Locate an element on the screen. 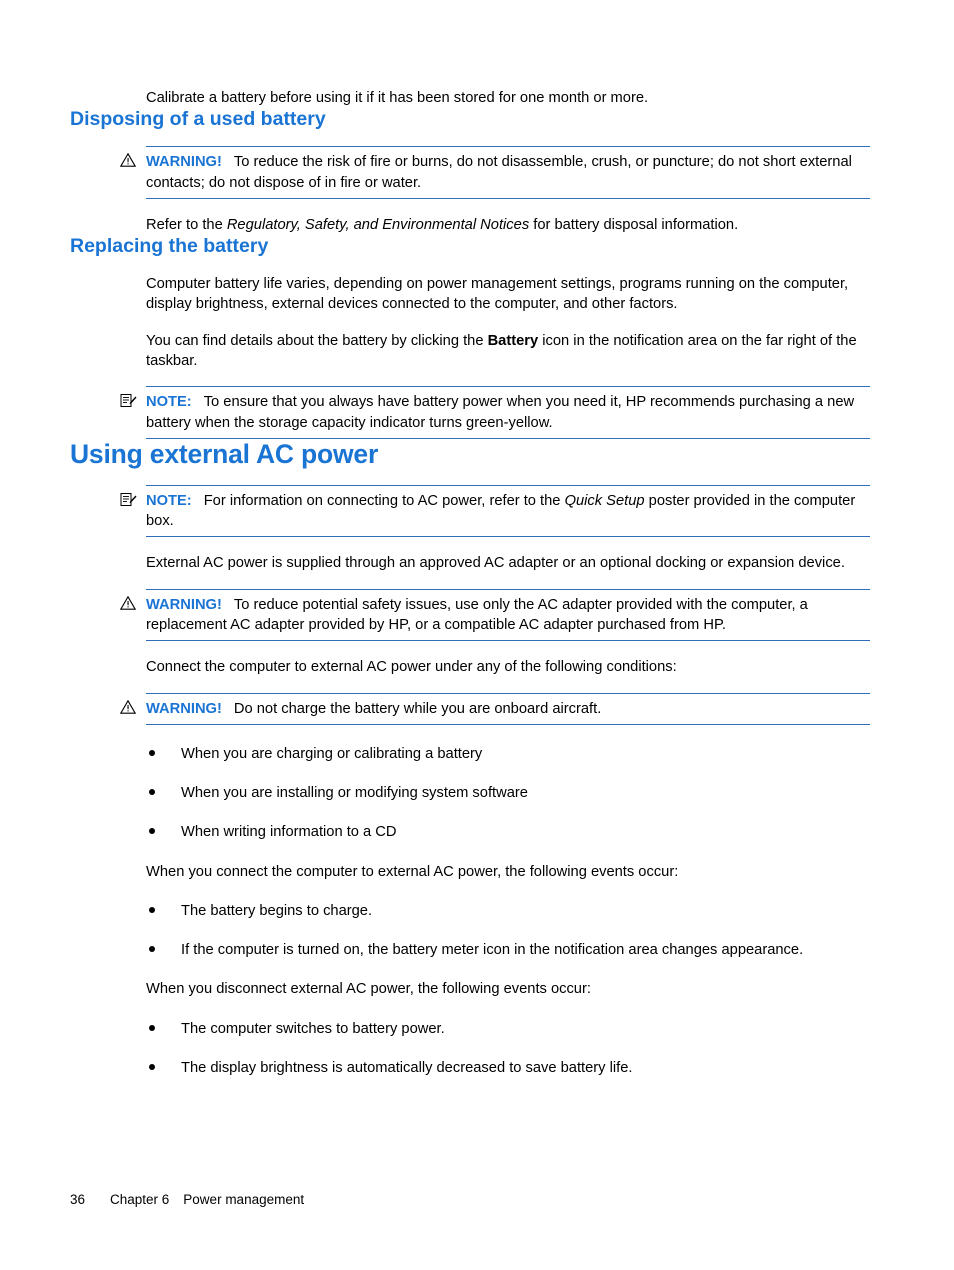 The height and width of the screenshot is (1270, 954). section-heading-disposing: Disposing of a used battery is located at coordinates (198, 119).